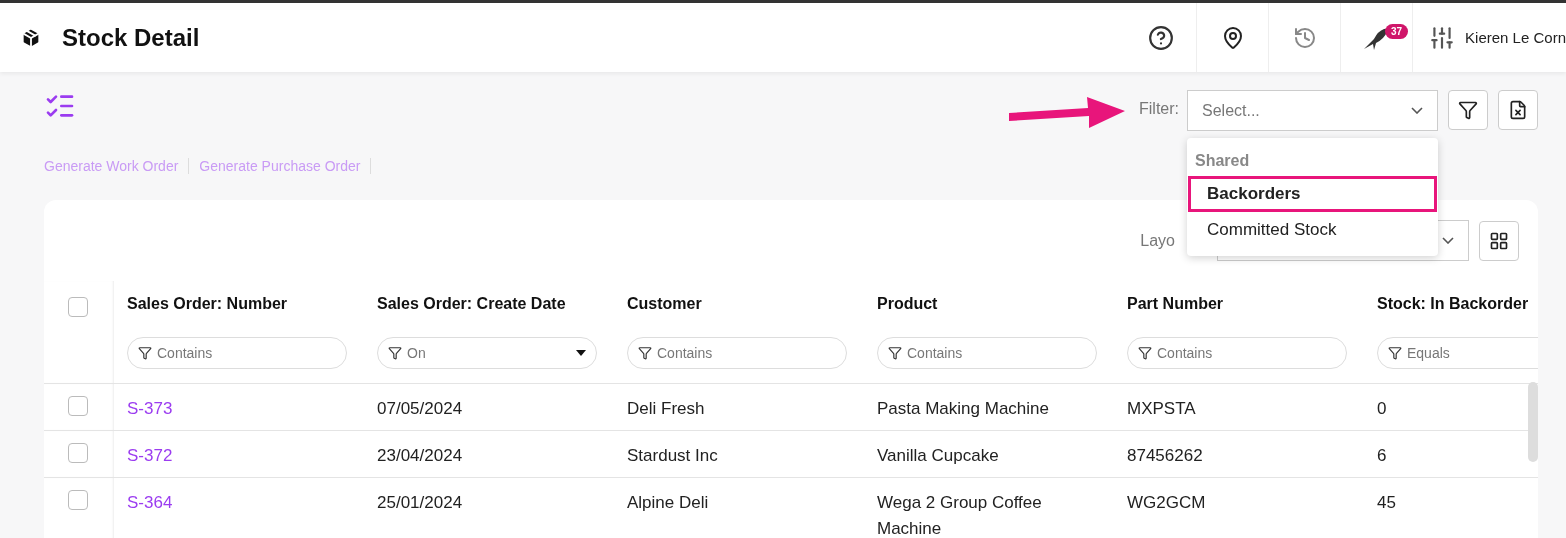 The width and height of the screenshot is (1566, 538). I want to click on filter-button, so click(1468, 110).